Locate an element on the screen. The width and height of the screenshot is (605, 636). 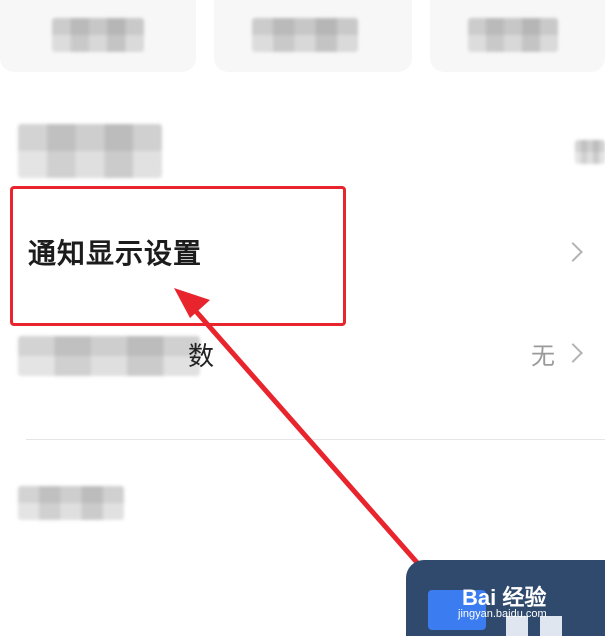
watermark-url: jingyan.baidu.com is located at coordinates (502, 614).